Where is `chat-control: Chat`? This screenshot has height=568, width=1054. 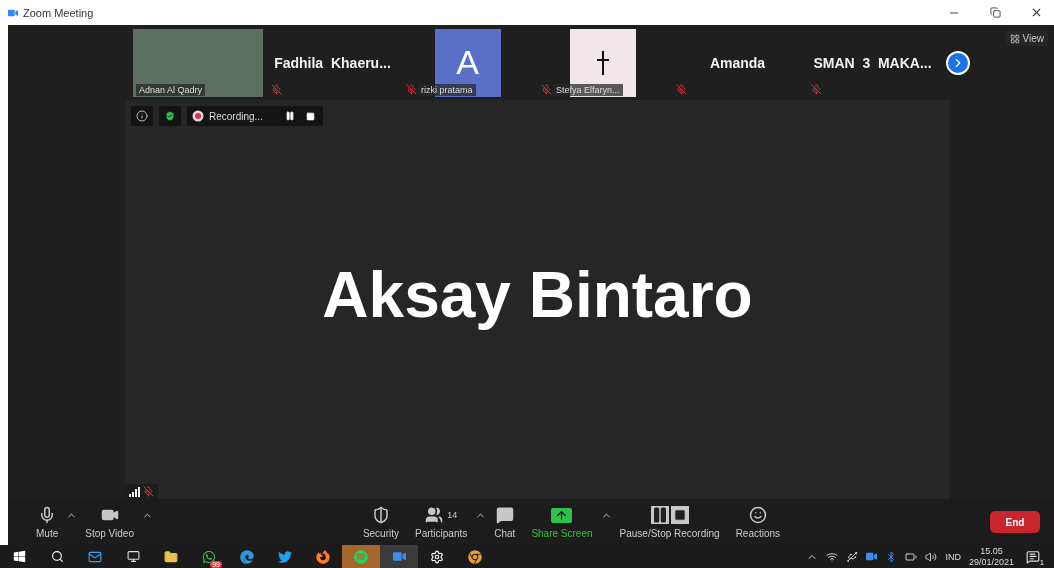
chat-control: Chat is located at coordinates (505, 522).